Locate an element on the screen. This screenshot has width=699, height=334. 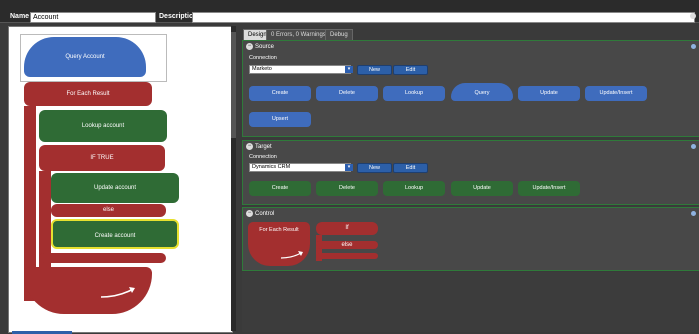
create-account-block: Create account is located at coordinates (115, 234).